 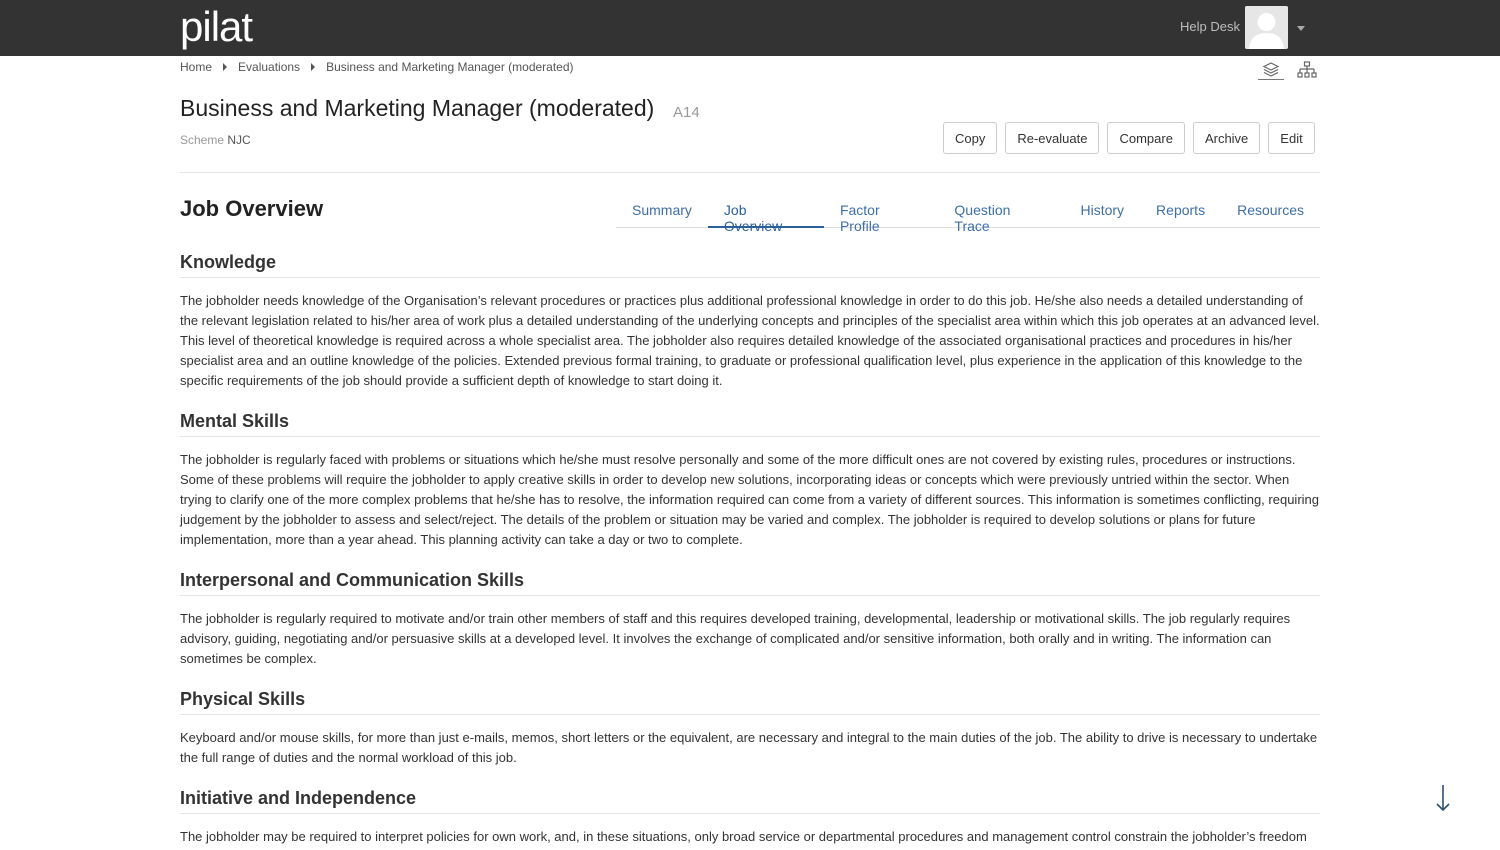 What do you see at coordinates (1289, 70) in the screenshot?
I see `view-toggle` at bounding box center [1289, 70].